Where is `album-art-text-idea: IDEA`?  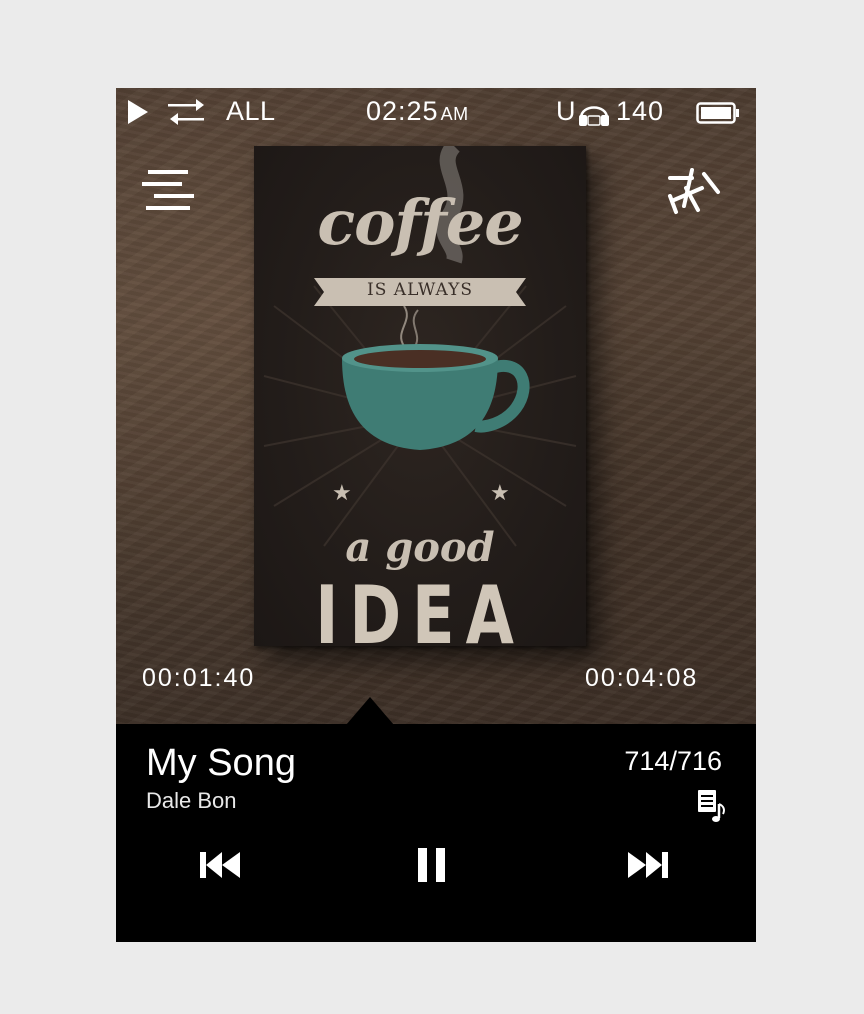 album-art-text-idea: IDEA is located at coordinates (420, 608).